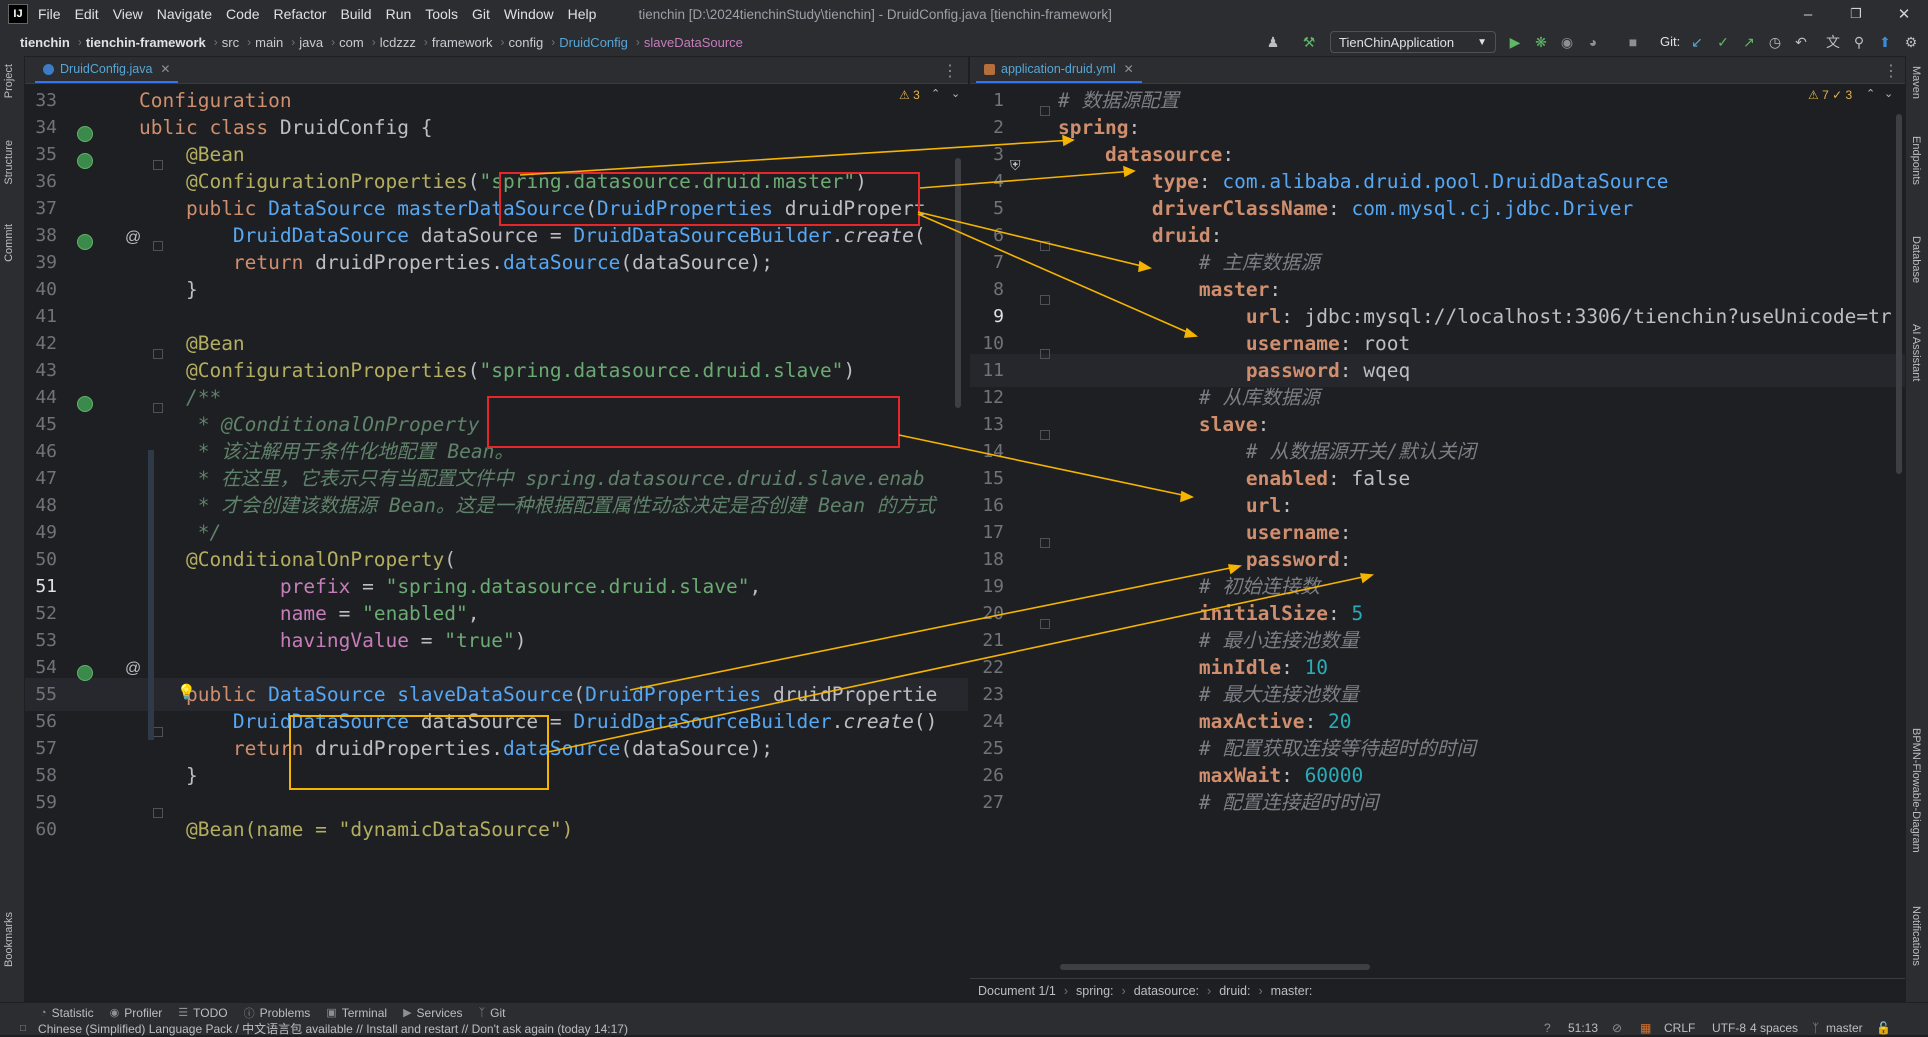  Describe the element at coordinates (1885, 42) in the screenshot. I see `update-icon: ⬆` at that location.